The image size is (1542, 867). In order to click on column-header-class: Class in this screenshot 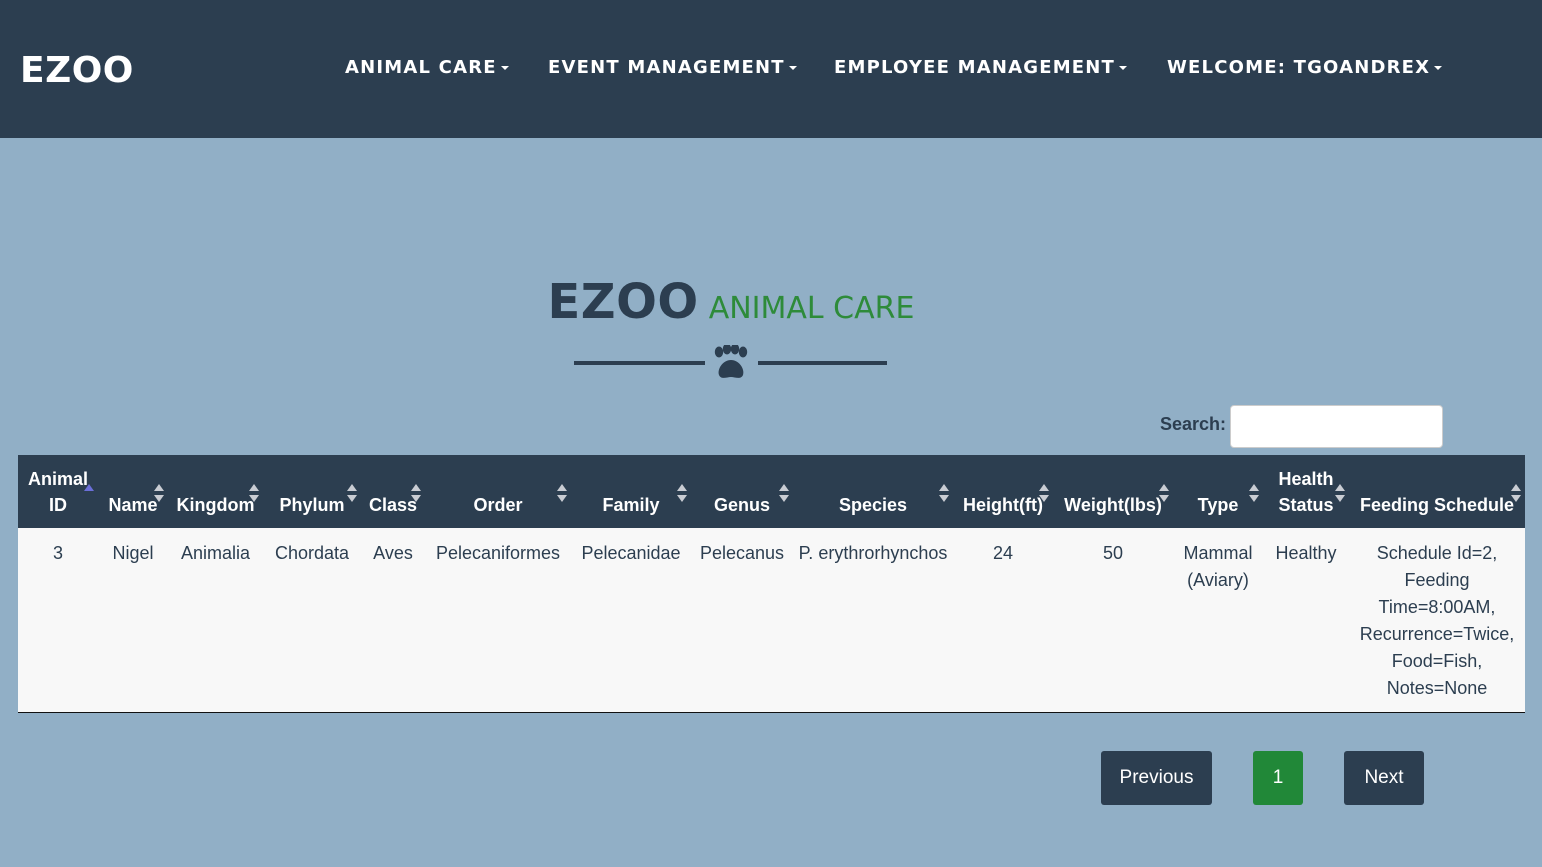, I will do `click(393, 491)`.